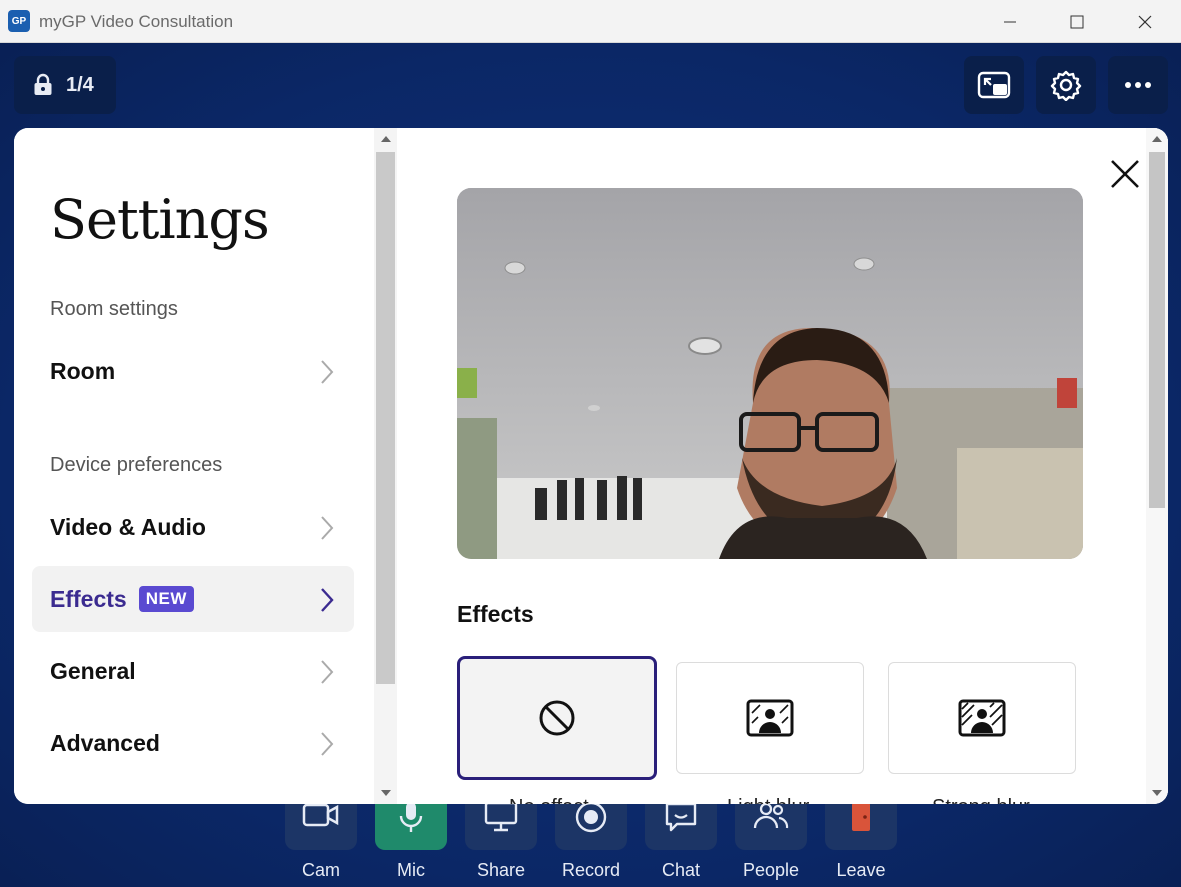  What do you see at coordinates (501, 870) in the screenshot?
I see `share-label: Share` at bounding box center [501, 870].